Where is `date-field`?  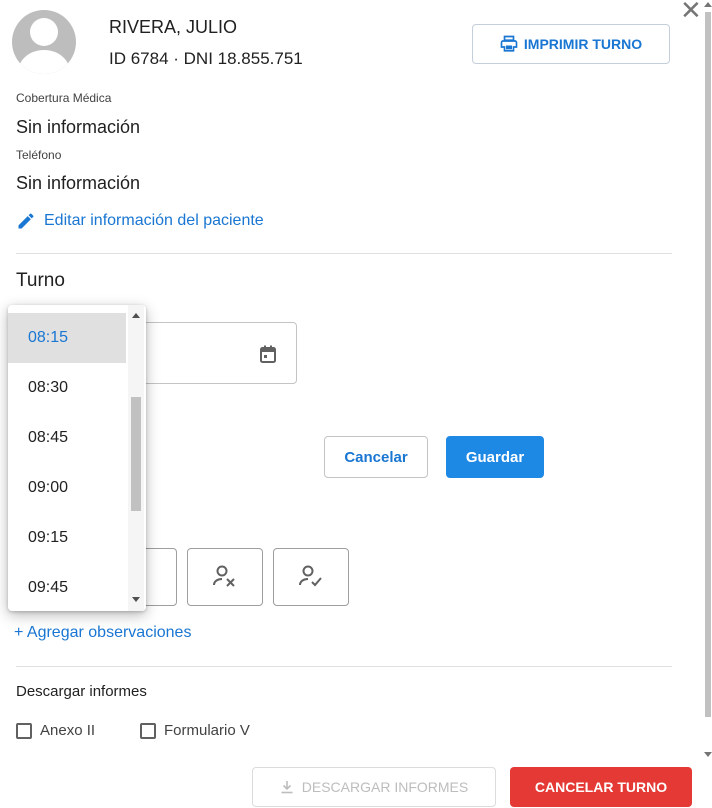
date-field is located at coordinates (213, 353).